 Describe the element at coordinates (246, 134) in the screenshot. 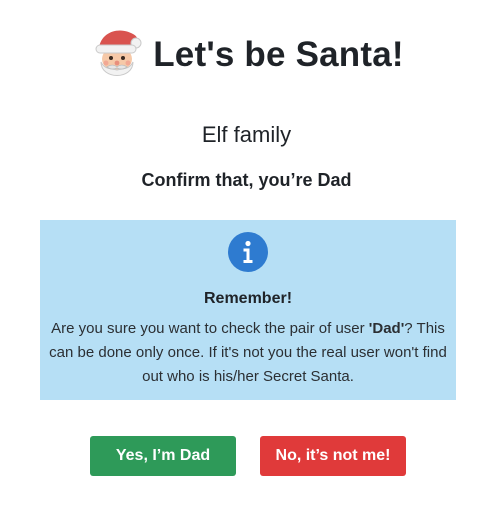

I see `family-name: Elf family` at that location.